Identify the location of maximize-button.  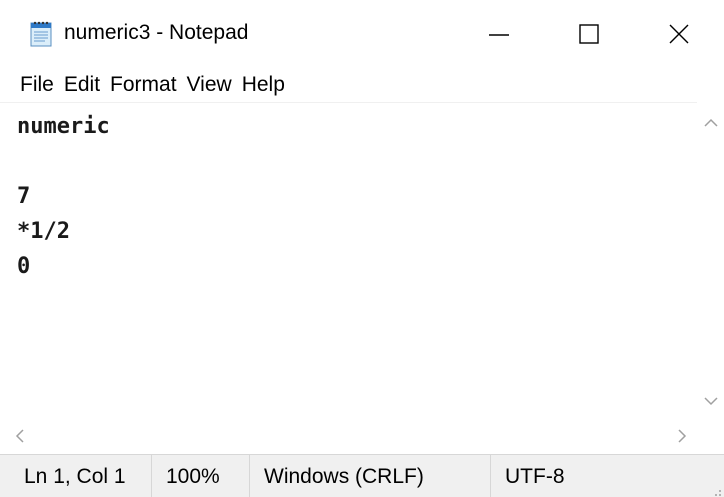
(589, 34).